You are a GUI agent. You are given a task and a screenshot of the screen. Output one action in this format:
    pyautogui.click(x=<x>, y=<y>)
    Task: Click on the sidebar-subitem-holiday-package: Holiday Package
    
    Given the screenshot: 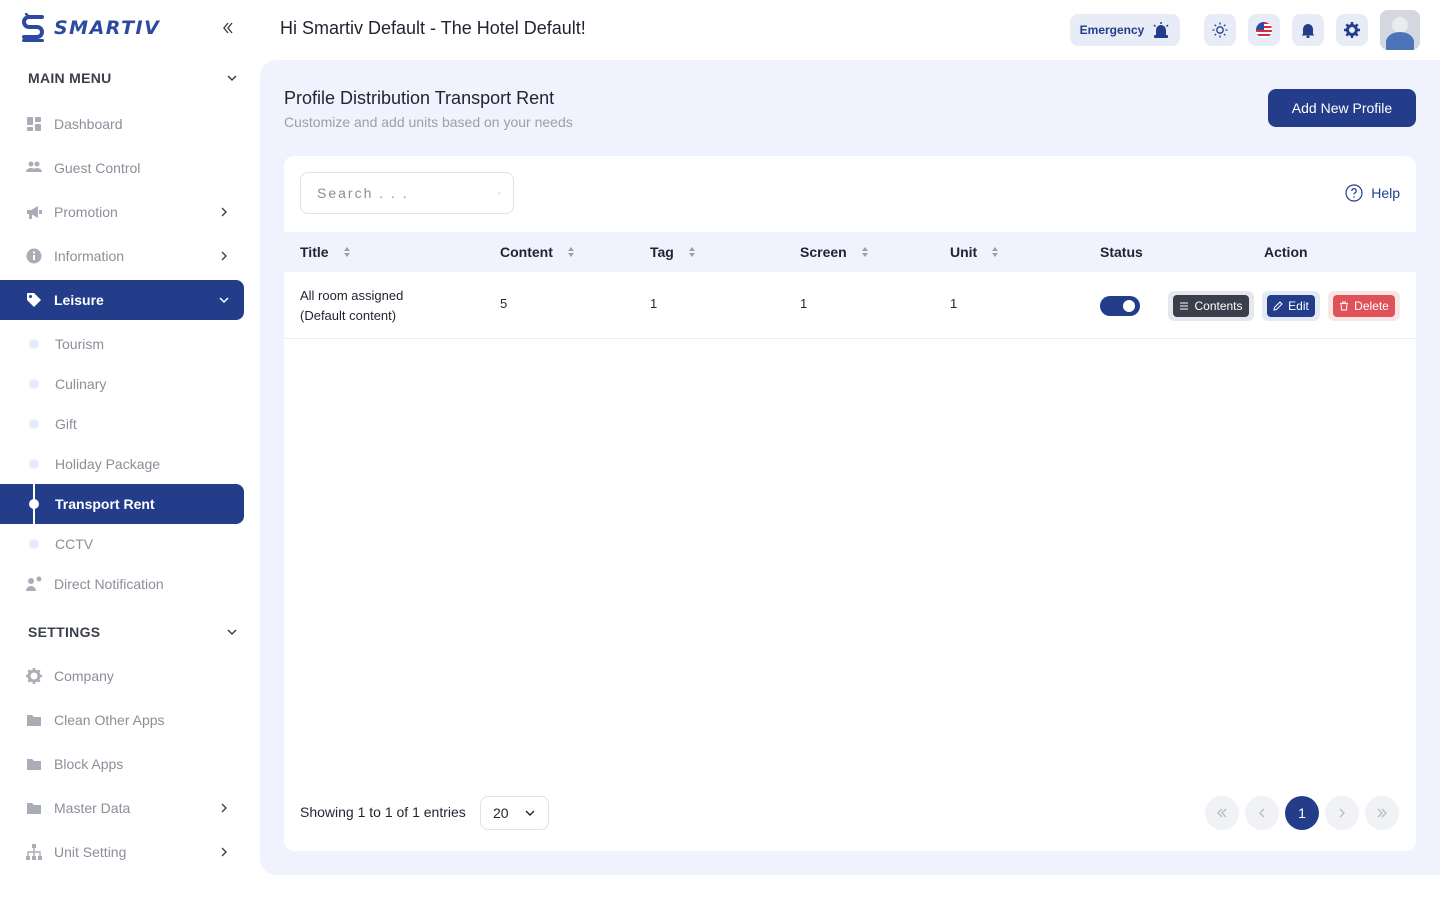 What is the action you would take?
    pyautogui.click(x=122, y=464)
    